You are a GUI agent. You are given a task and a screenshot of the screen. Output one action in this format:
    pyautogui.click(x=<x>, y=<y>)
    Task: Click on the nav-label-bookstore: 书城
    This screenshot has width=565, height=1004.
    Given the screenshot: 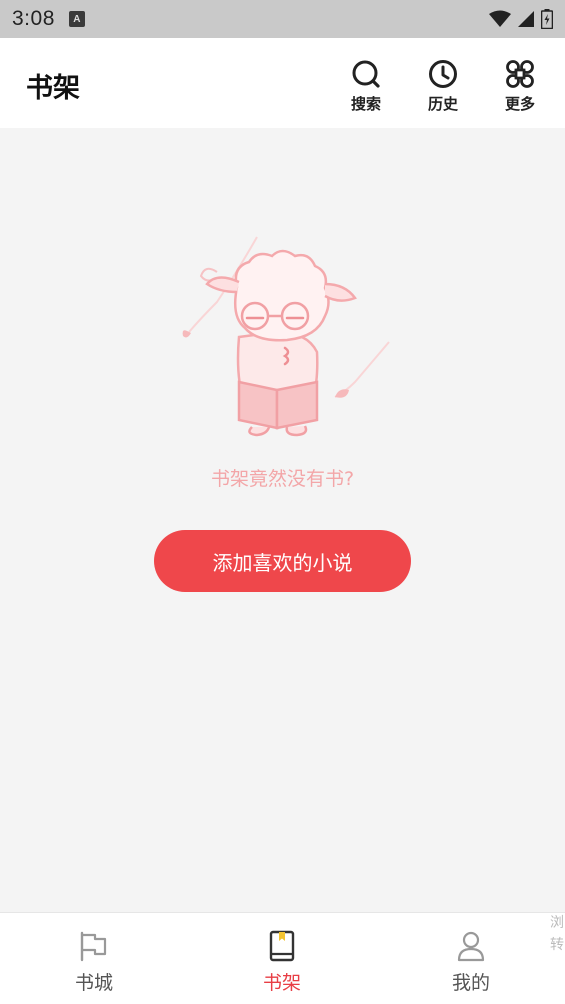 What is the action you would take?
    pyautogui.click(x=93, y=983)
    